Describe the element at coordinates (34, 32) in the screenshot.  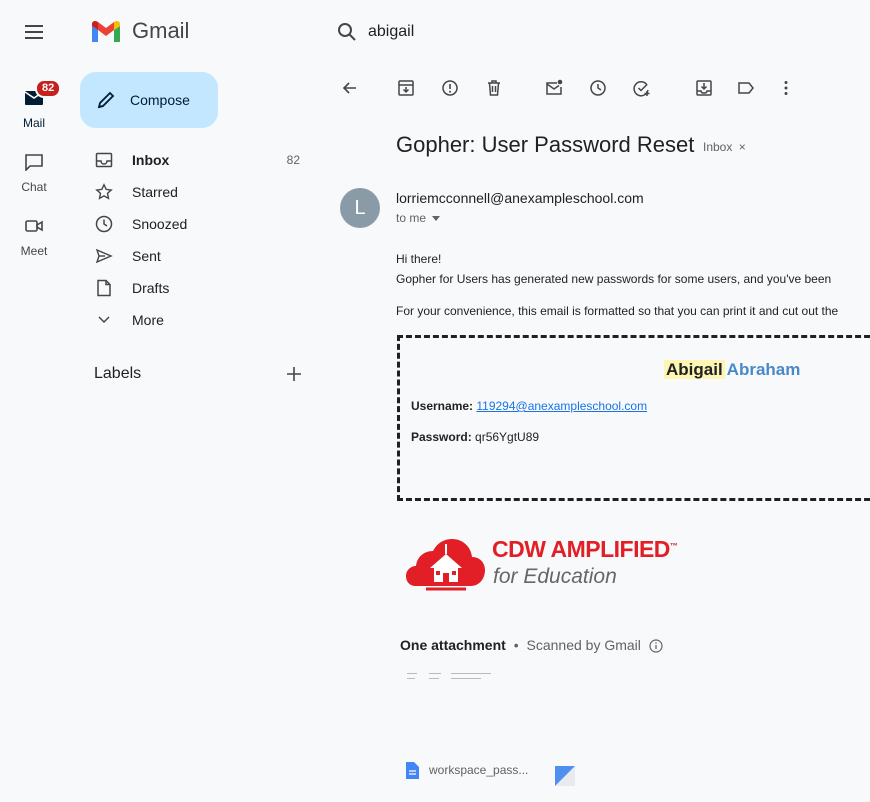
I see `main-menu-icon` at that location.